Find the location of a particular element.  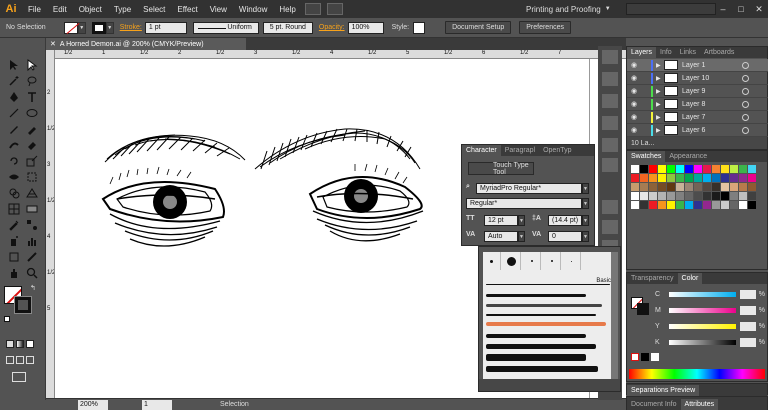

none-swatch is located at coordinates (635, 357).